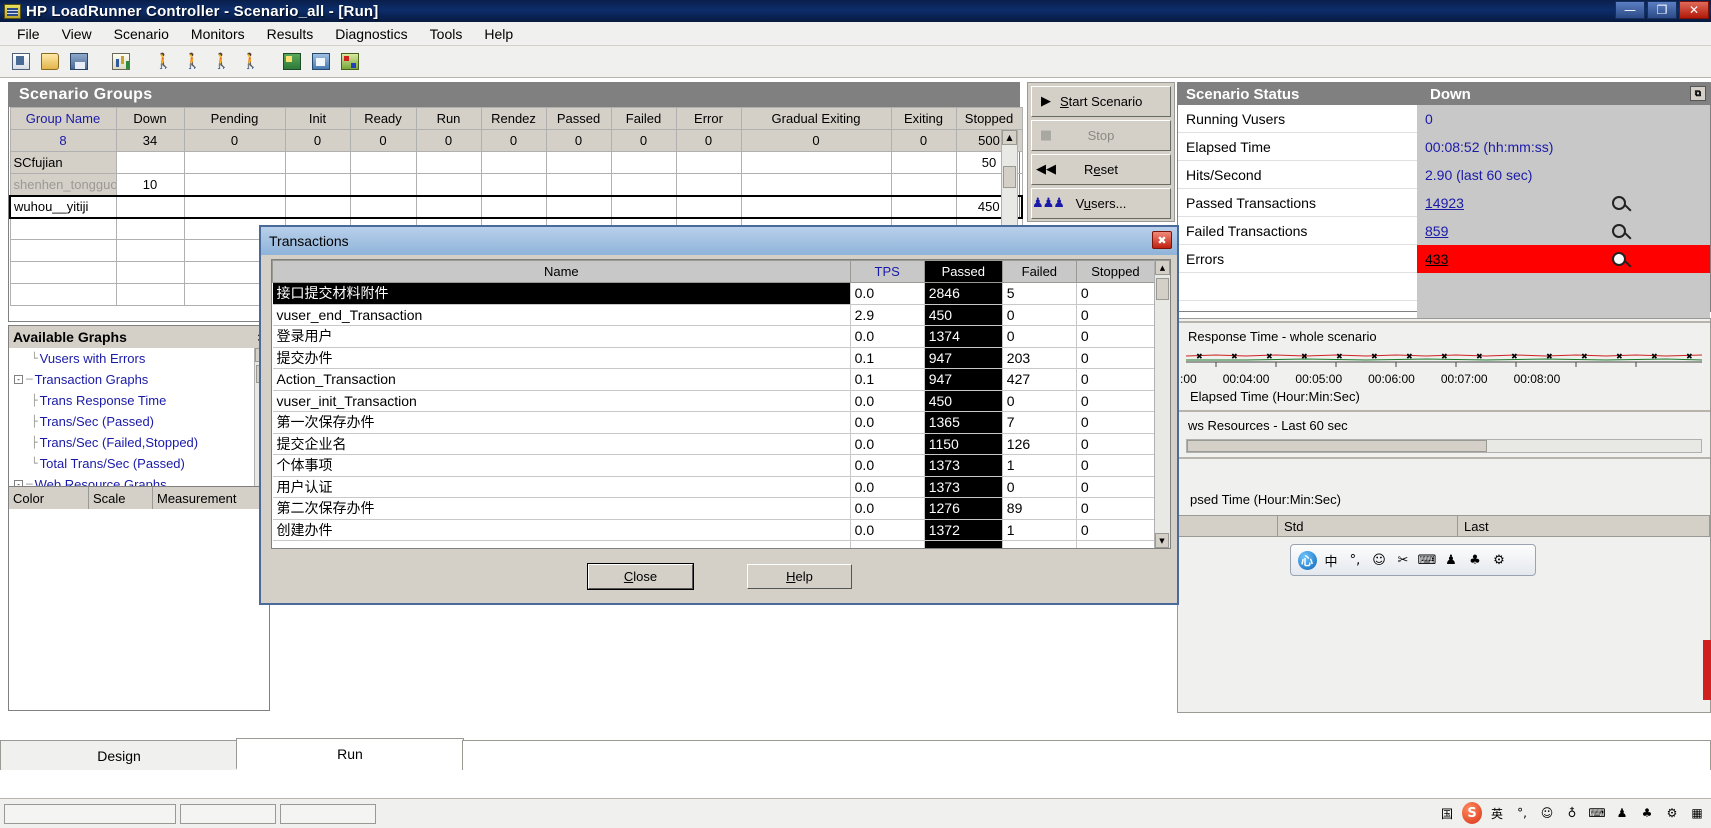  Describe the element at coordinates (1355, 560) in the screenshot. I see `ime-halfwidth-icon: °,` at that location.